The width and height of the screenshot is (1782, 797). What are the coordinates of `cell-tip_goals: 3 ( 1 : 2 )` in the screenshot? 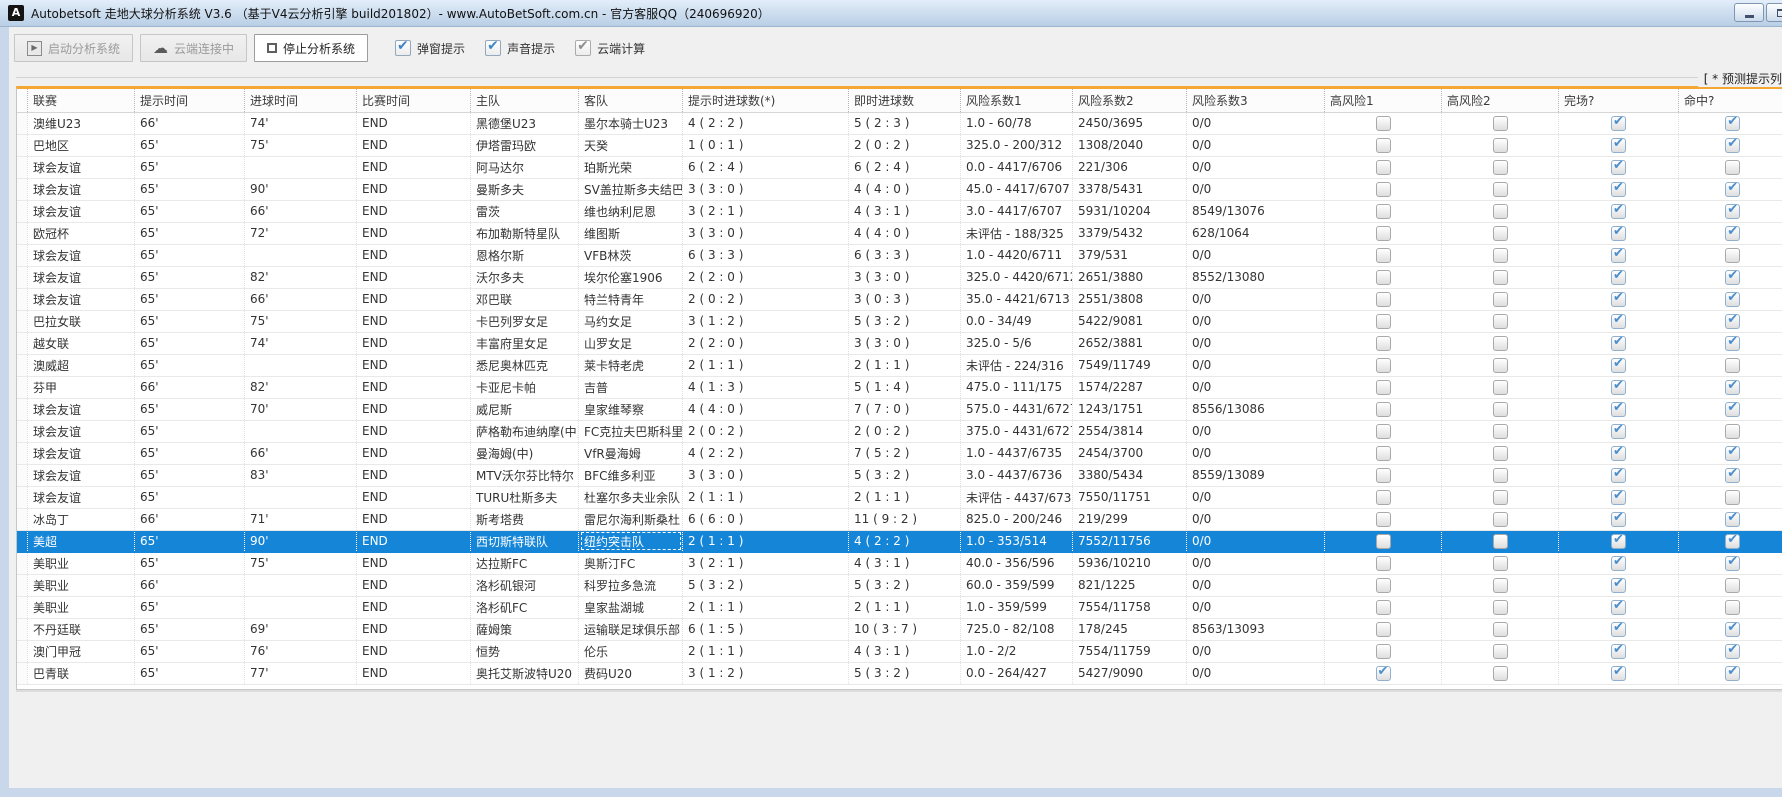 It's located at (765, 321).